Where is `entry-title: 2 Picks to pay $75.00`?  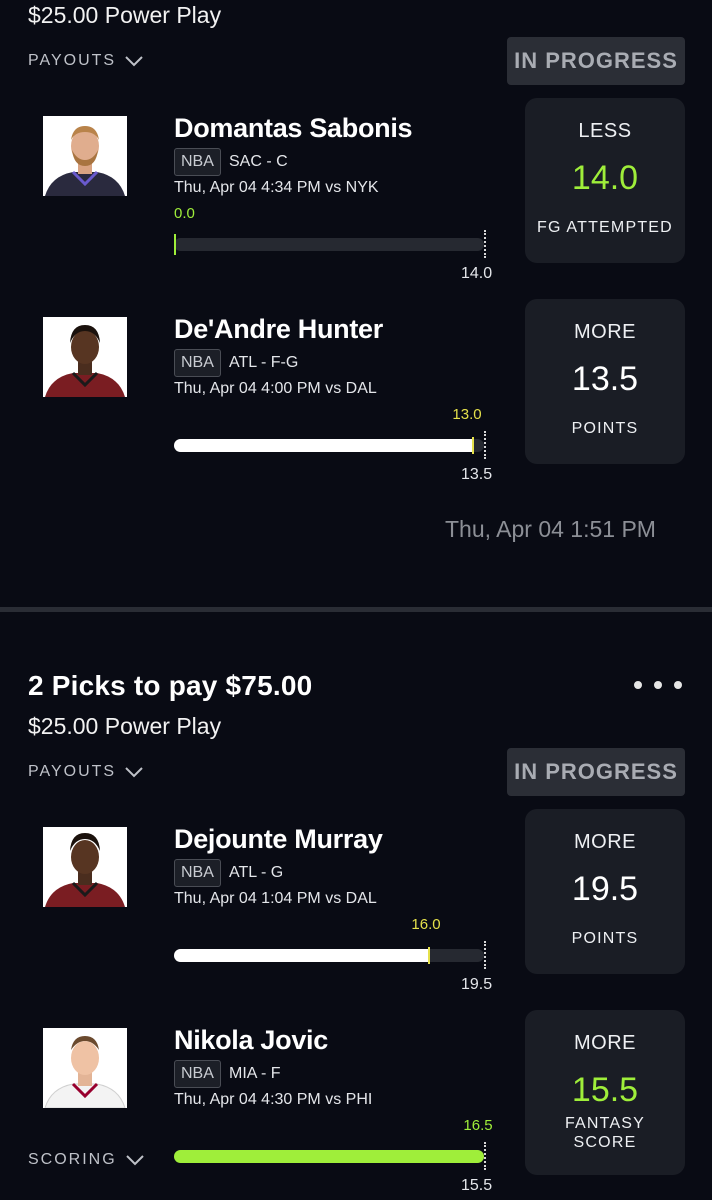 entry-title: 2 Picks to pay $75.00 is located at coordinates (170, 685).